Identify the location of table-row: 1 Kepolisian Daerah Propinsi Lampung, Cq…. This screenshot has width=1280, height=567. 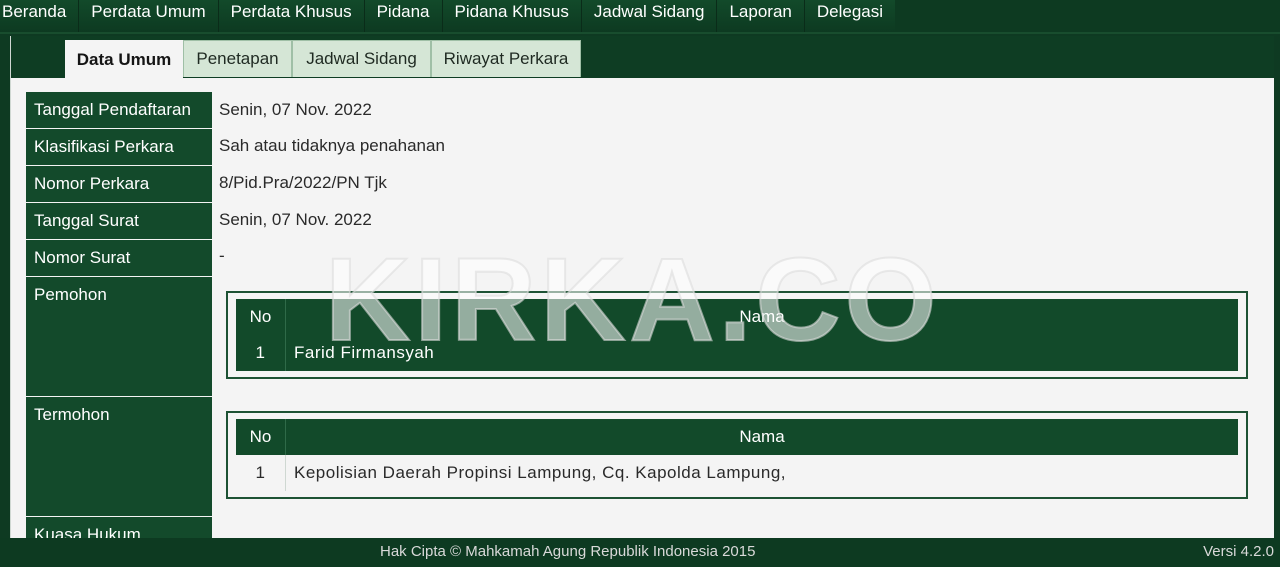
(737, 473).